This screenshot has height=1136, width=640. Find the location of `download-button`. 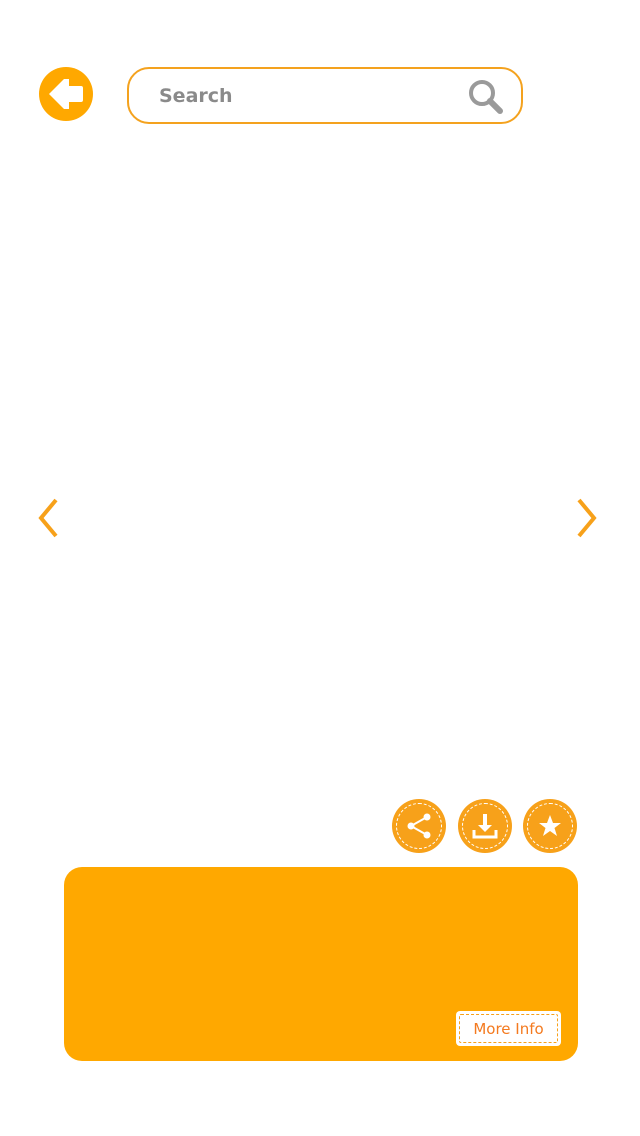

download-button is located at coordinates (485, 826).